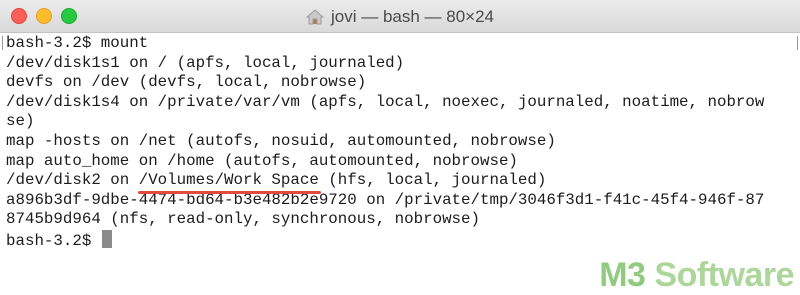  Describe the element at coordinates (412, 16) in the screenshot. I see `window-title: jovi — bash — 80×24` at that location.